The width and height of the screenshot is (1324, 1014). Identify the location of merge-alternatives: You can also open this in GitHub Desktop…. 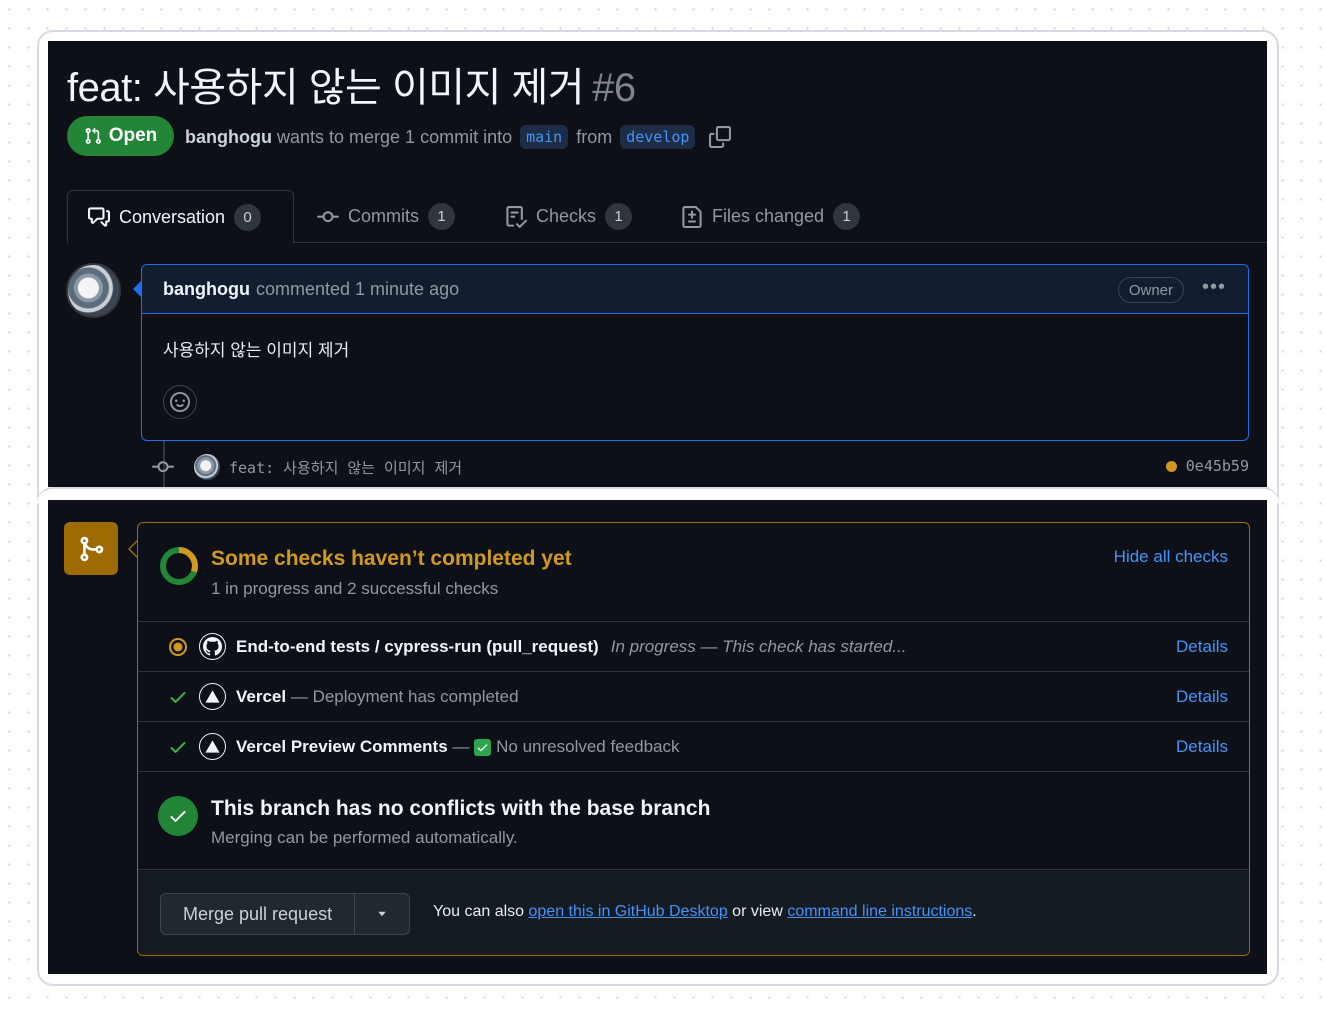
(705, 912).